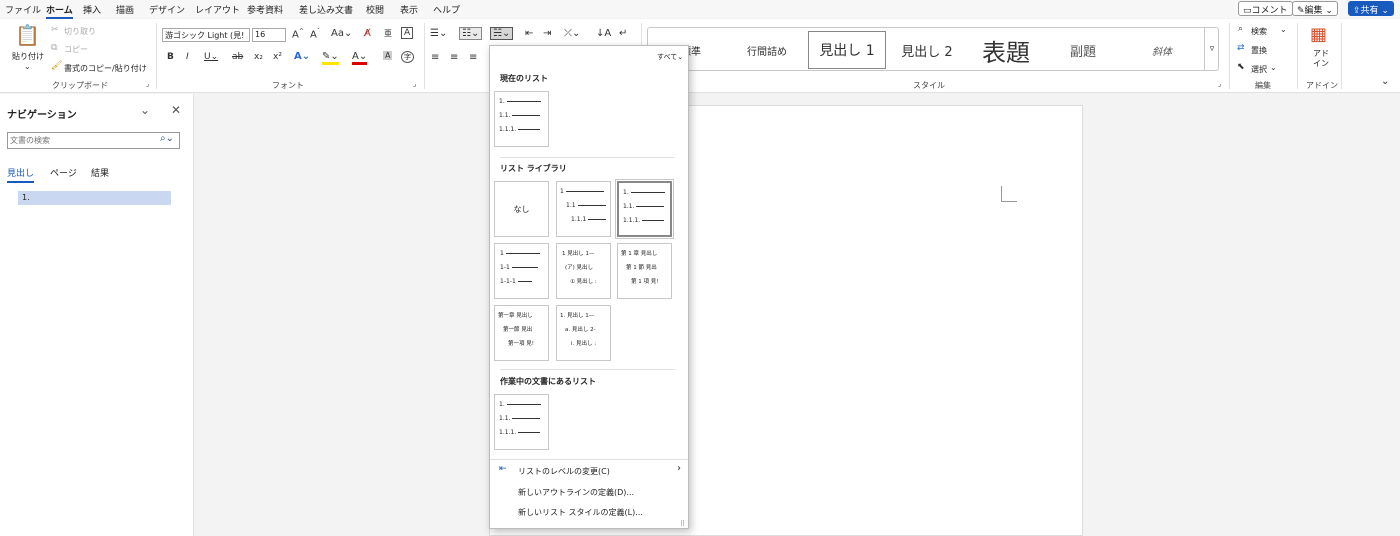  Describe the element at coordinates (583, 333) in the screenshot. I see `list-library-item: 1. 見出し 1— a. 見出し 2- i. 見出し :` at that location.